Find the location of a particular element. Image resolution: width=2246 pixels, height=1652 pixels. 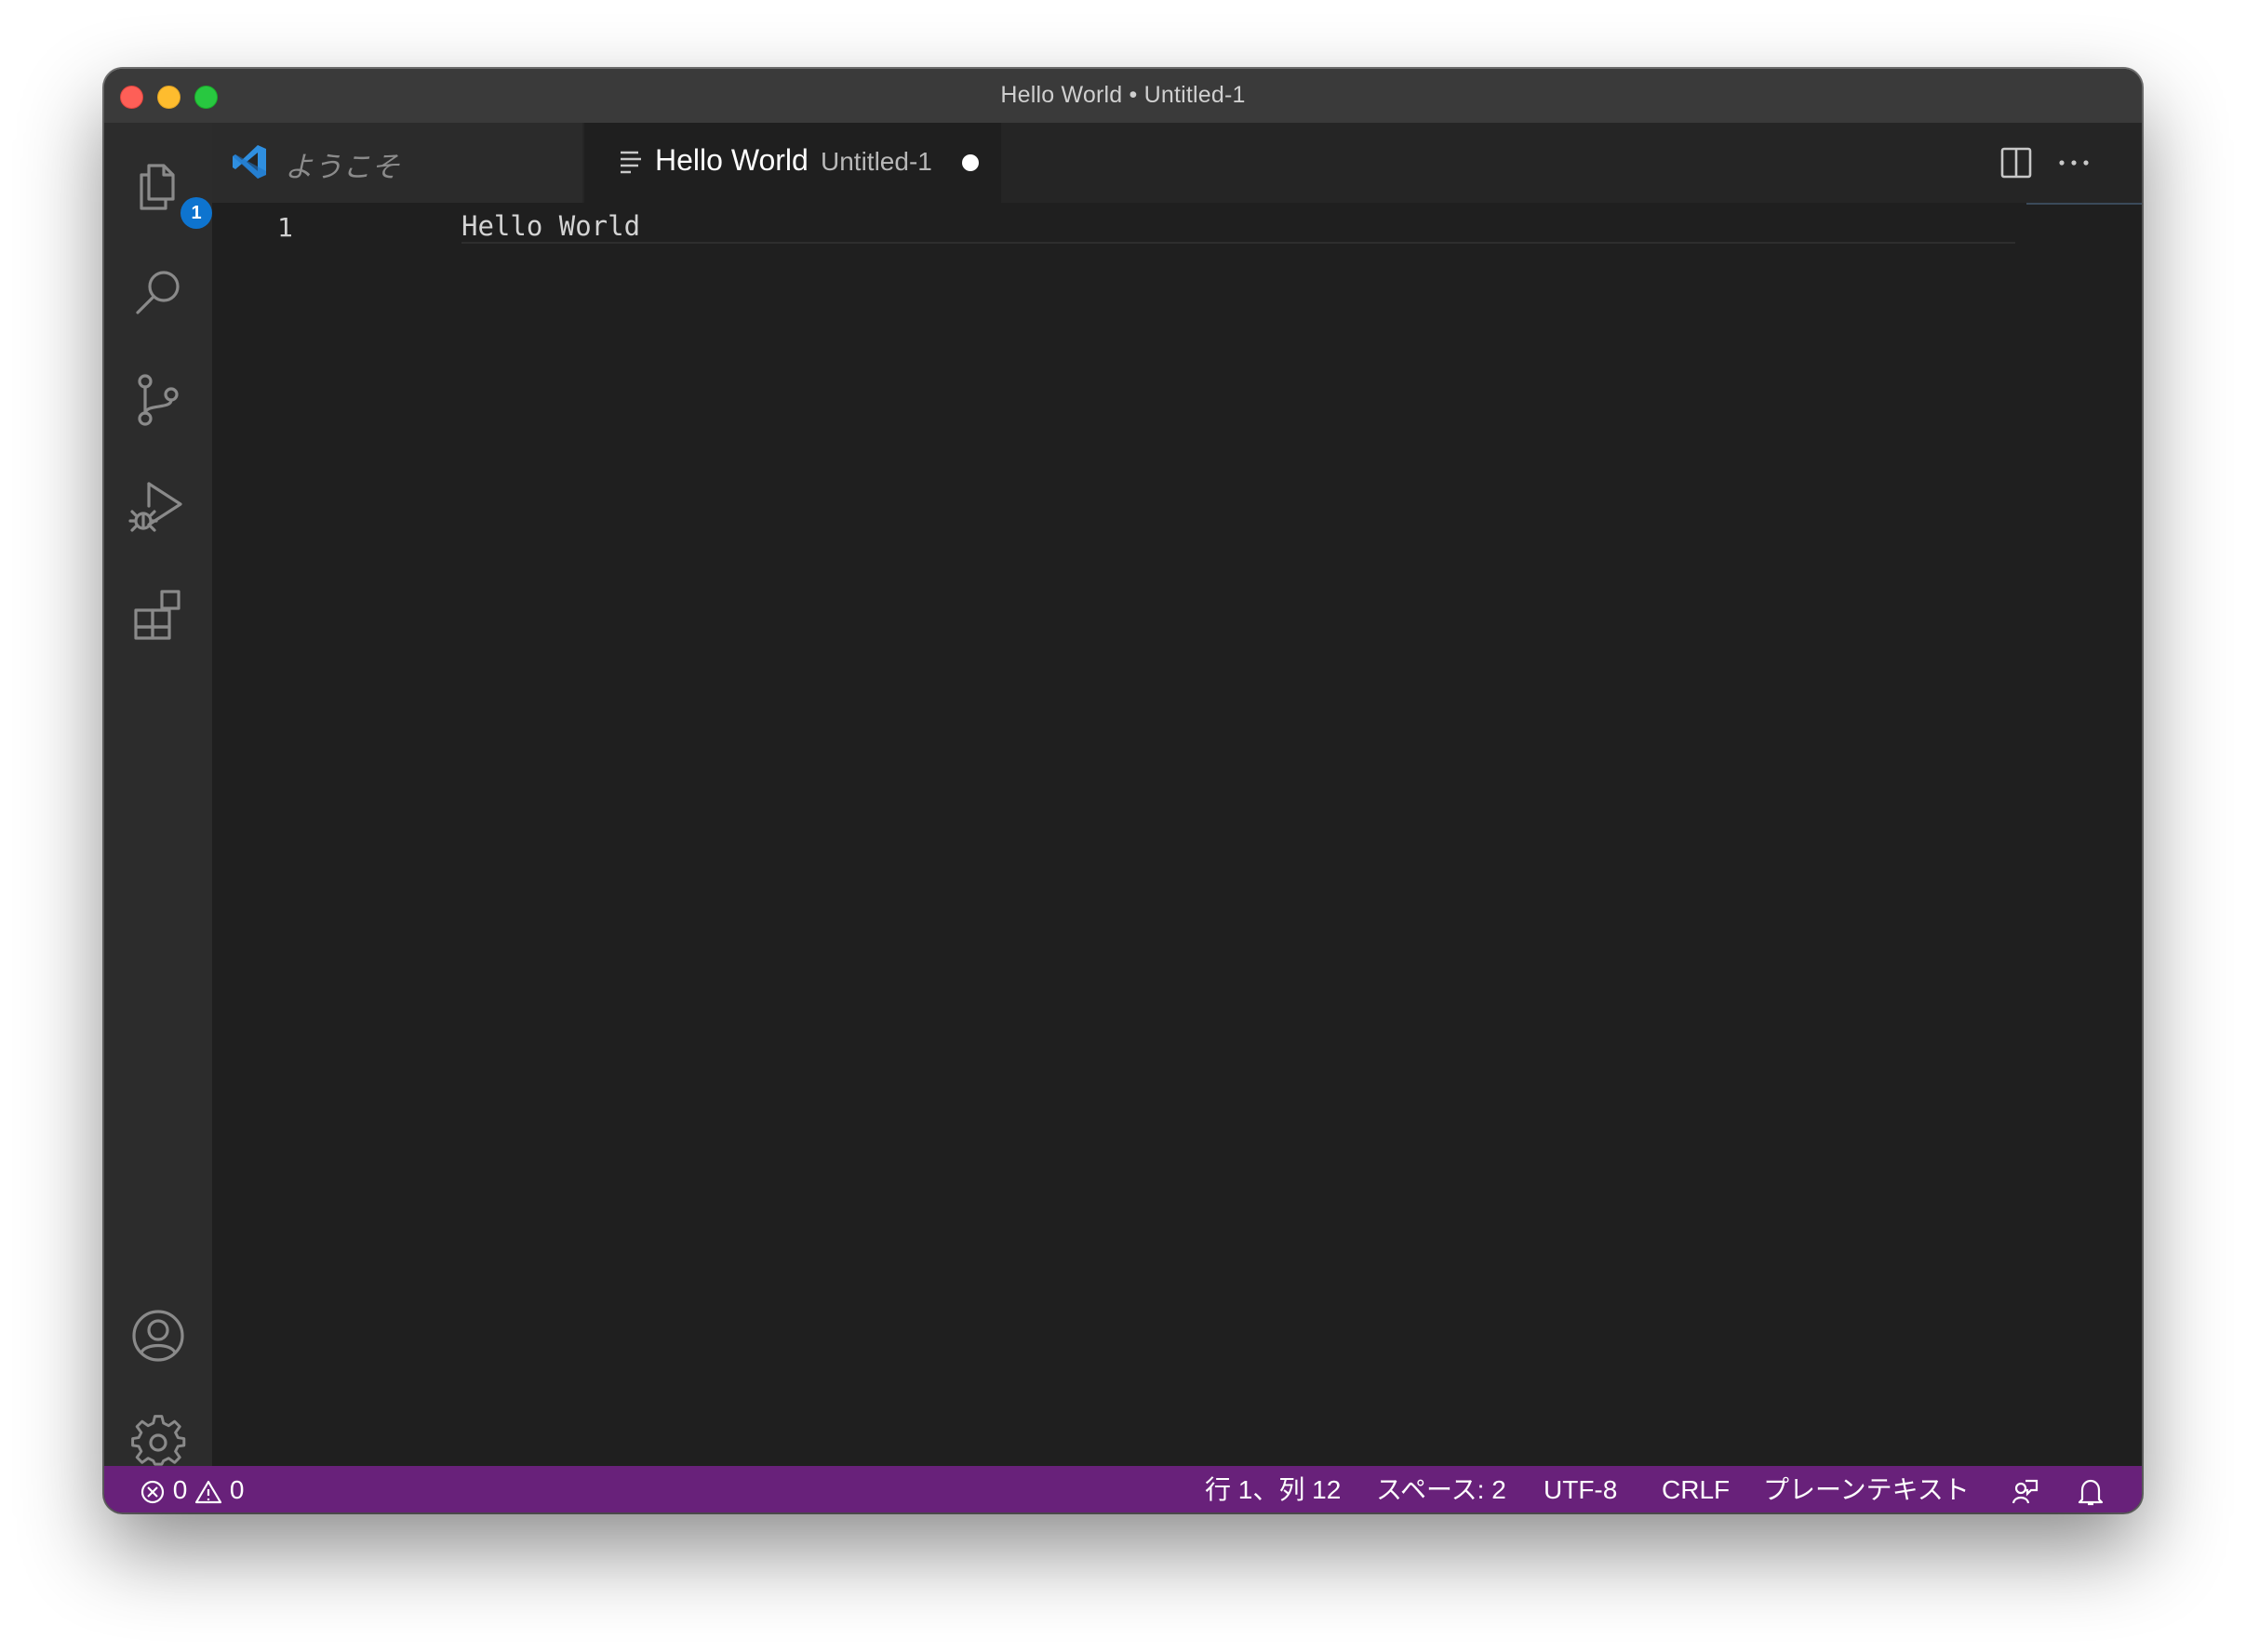

more-actions-icon is located at coordinates (2074, 163).